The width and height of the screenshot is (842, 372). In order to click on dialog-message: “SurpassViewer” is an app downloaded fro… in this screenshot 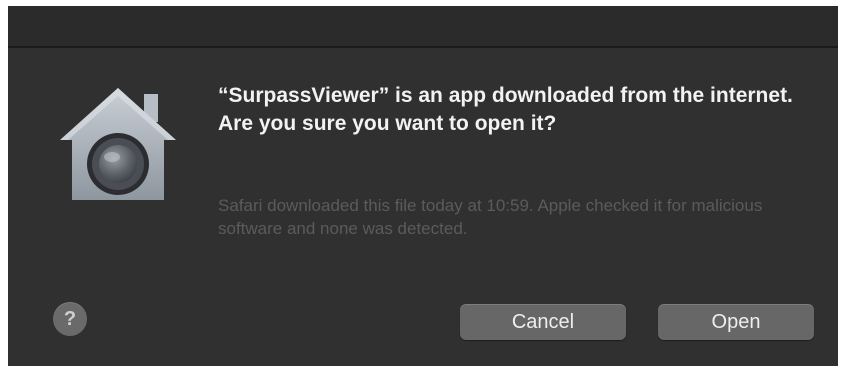, I will do `click(505, 109)`.